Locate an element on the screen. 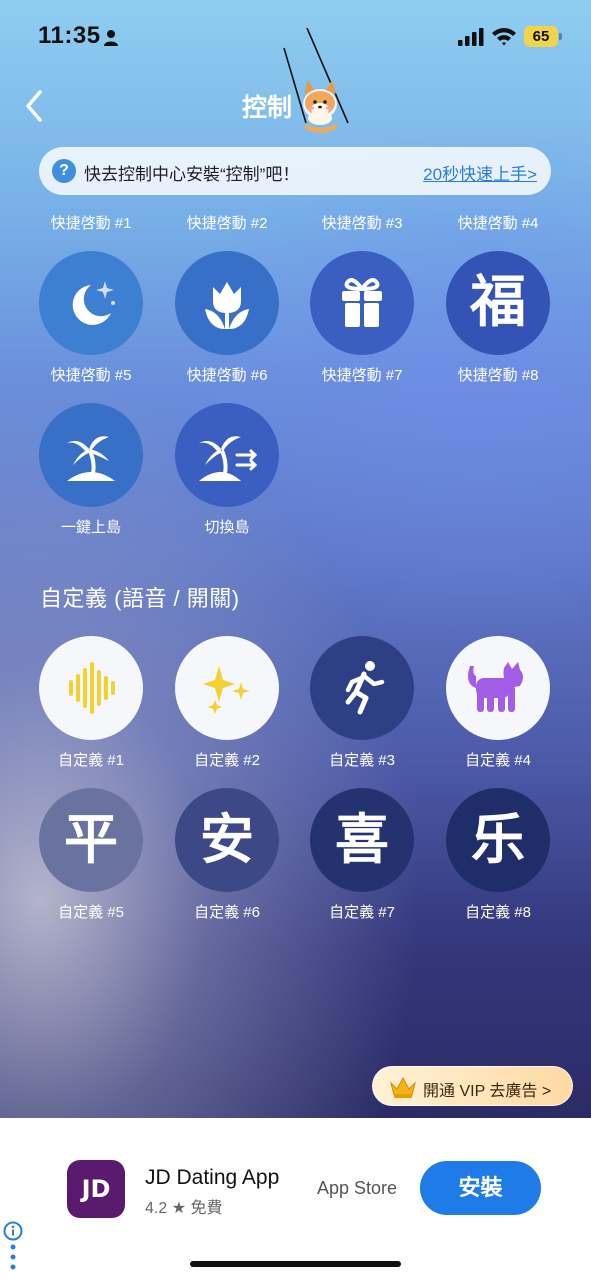 The width and height of the screenshot is (591, 1280). status-time: 11:35 is located at coordinates (69, 35).